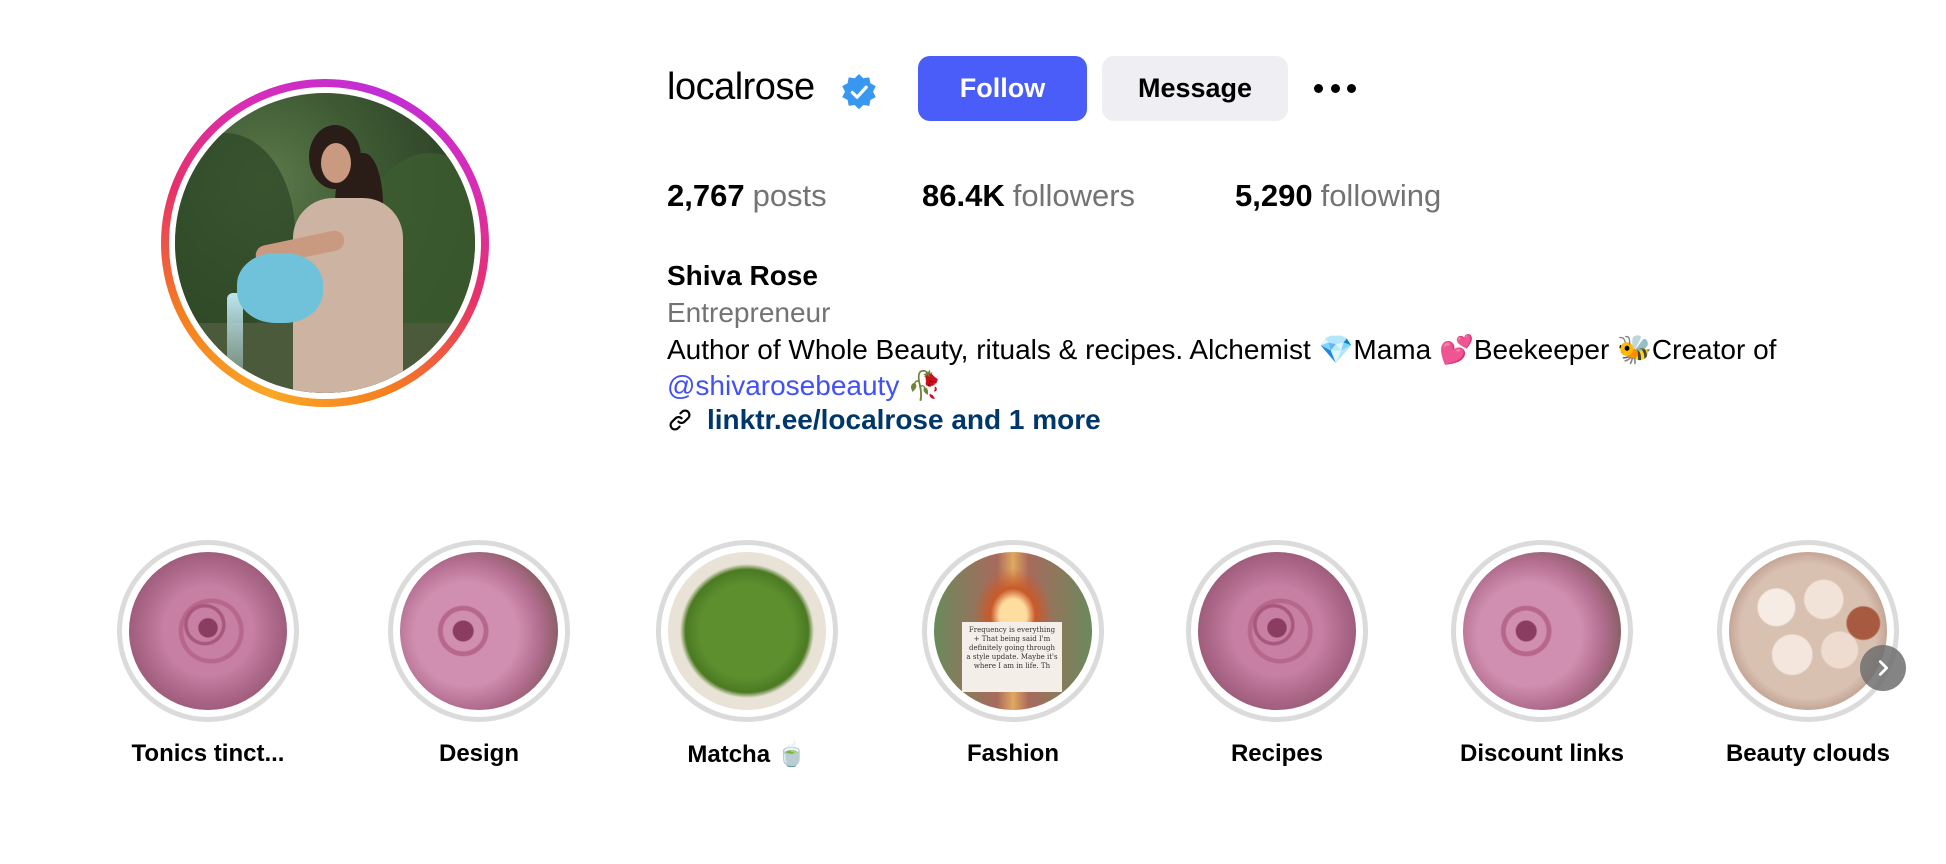  I want to click on more-options-icon, so click(1335, 88).